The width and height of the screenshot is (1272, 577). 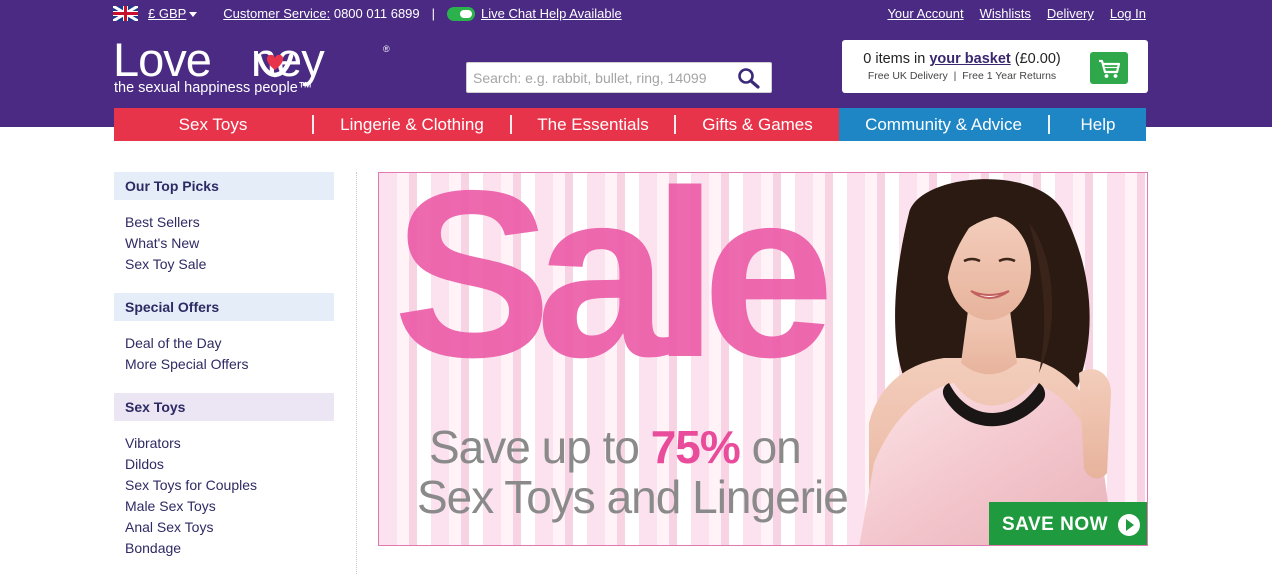 I want to click on live-chat-icon, so click(x=461, y=13).